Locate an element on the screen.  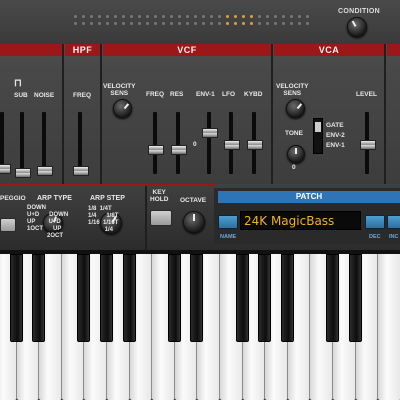
condition-knob is located at coordinates (357, 27).